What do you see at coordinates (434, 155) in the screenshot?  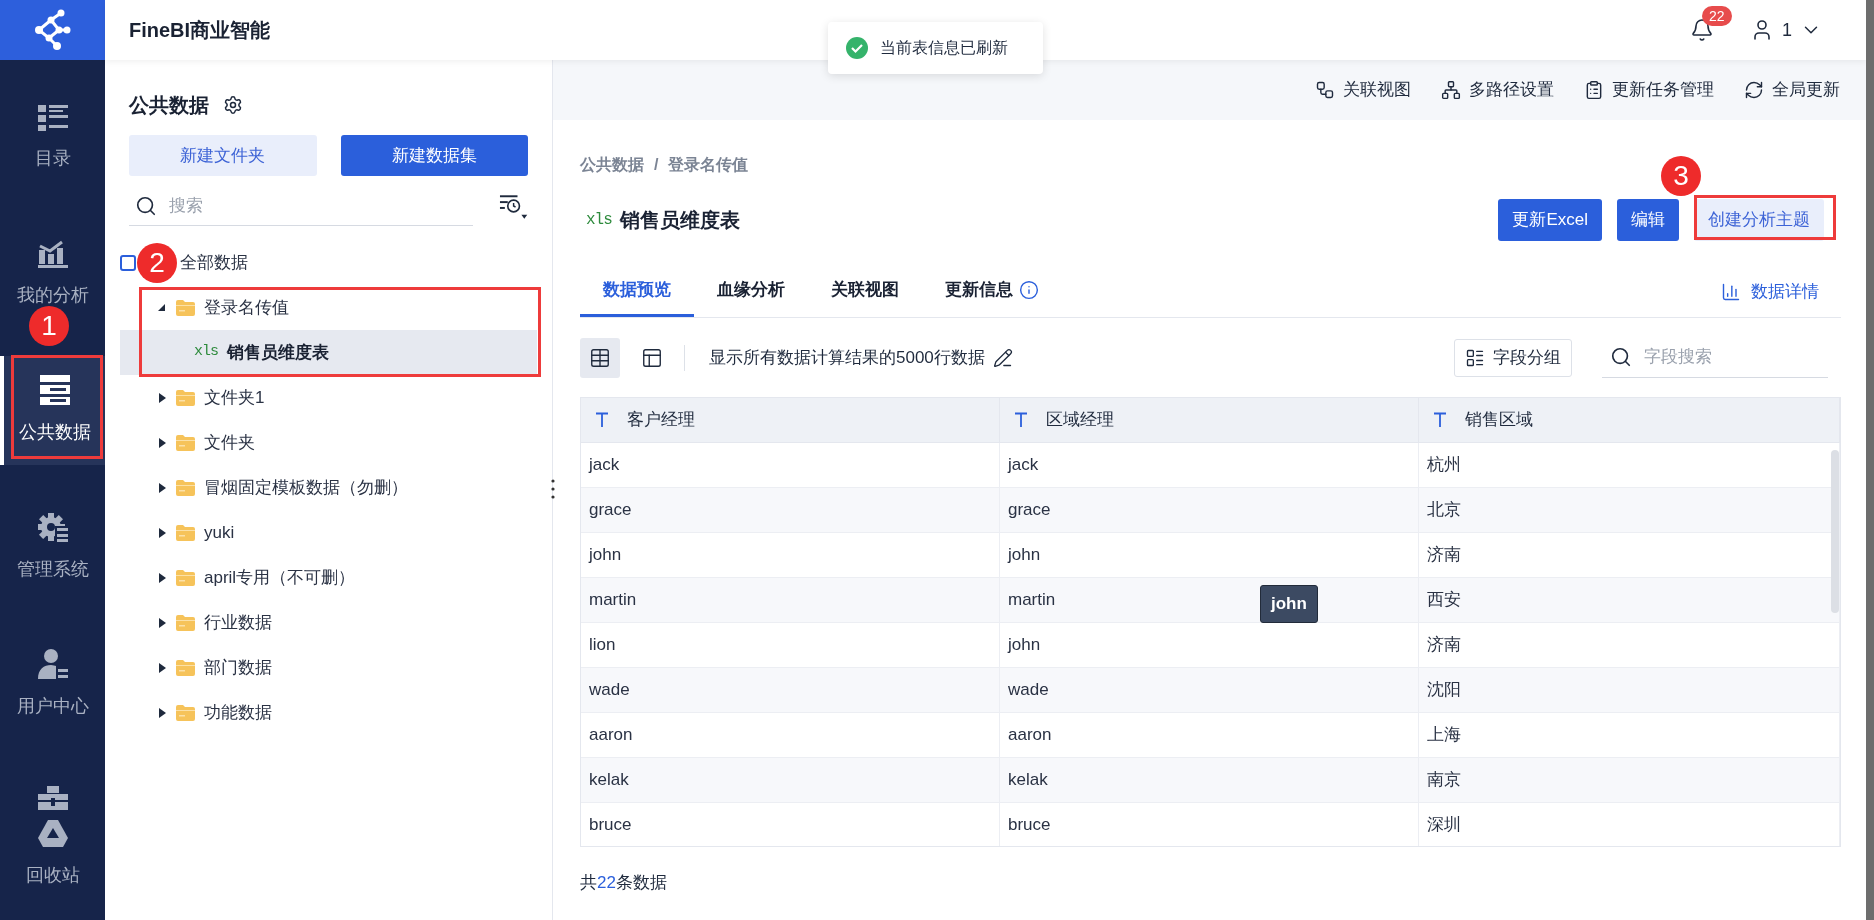 I see `new-dataset-button: 新建数据集` at bounding box center [434, 155].